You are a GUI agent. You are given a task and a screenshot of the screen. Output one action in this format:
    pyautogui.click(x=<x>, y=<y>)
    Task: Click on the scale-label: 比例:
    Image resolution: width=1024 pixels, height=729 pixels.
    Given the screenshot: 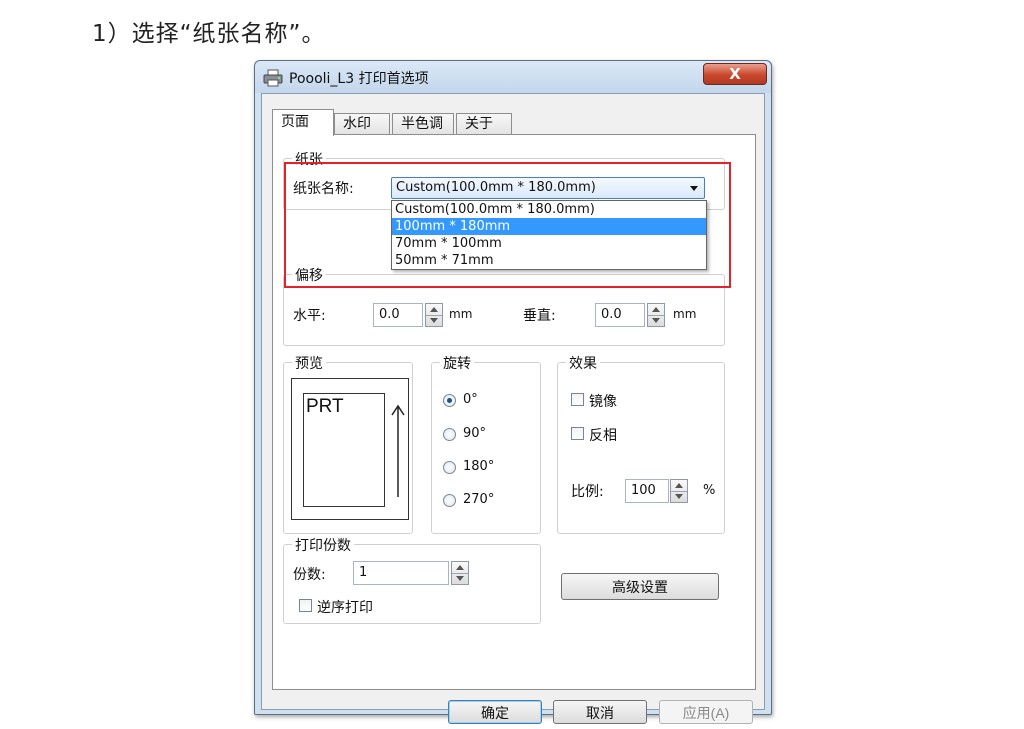 What is the action you would take?
    pyautogui.click(x=587, y=492)
    